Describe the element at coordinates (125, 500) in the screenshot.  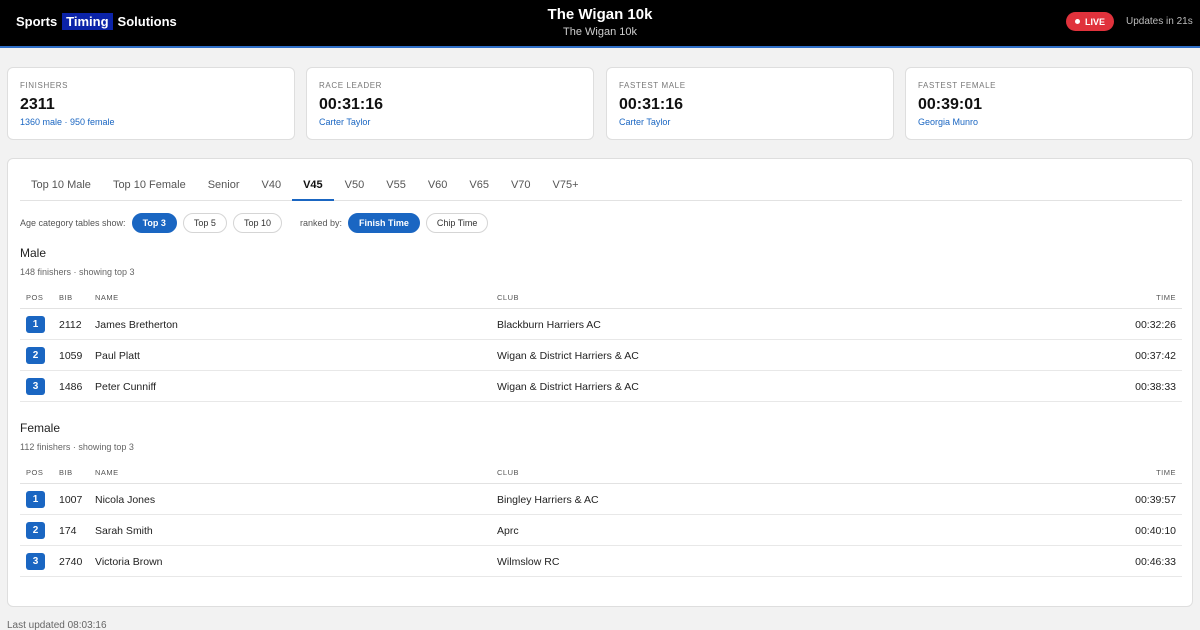
I see `runner-name: Nicola Jones` at that location.